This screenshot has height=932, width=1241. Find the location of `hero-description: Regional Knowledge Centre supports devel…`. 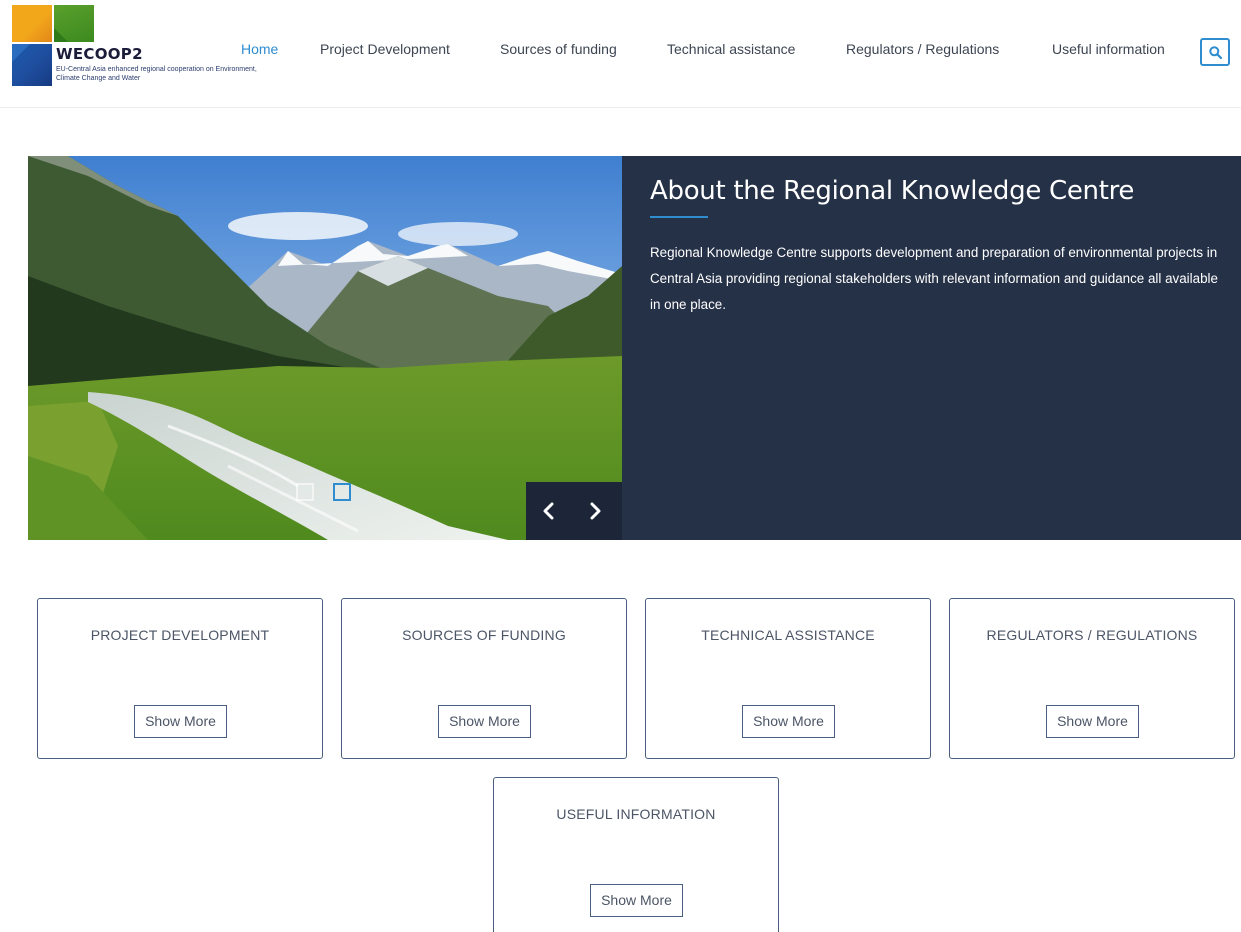

hero-description: Regional Knowledge Centre supports devel… is located at coordinates (934, 278).